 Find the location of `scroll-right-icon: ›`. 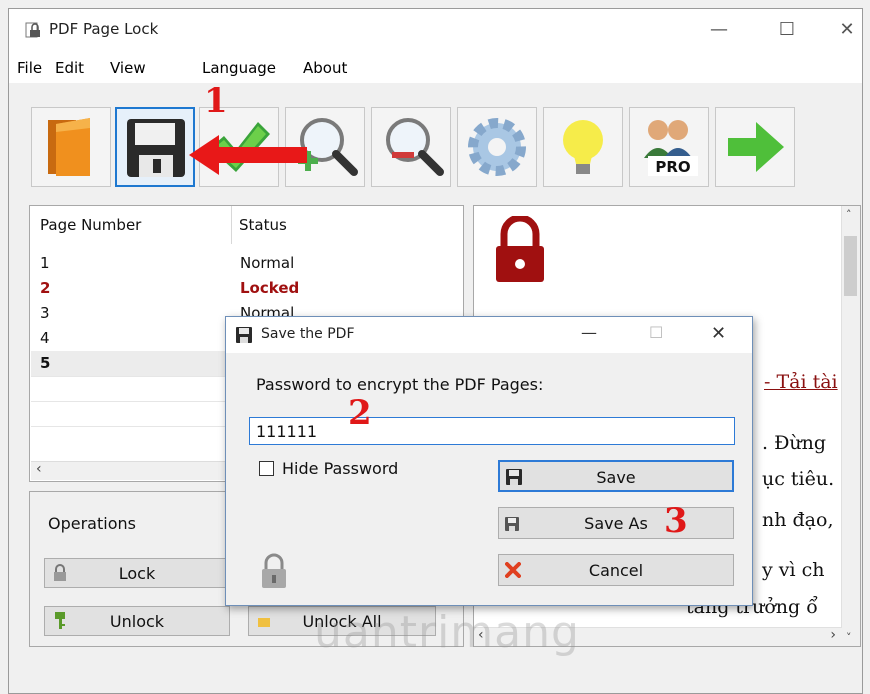

scroll-right-icon: › is located at coordinates (833, 635).